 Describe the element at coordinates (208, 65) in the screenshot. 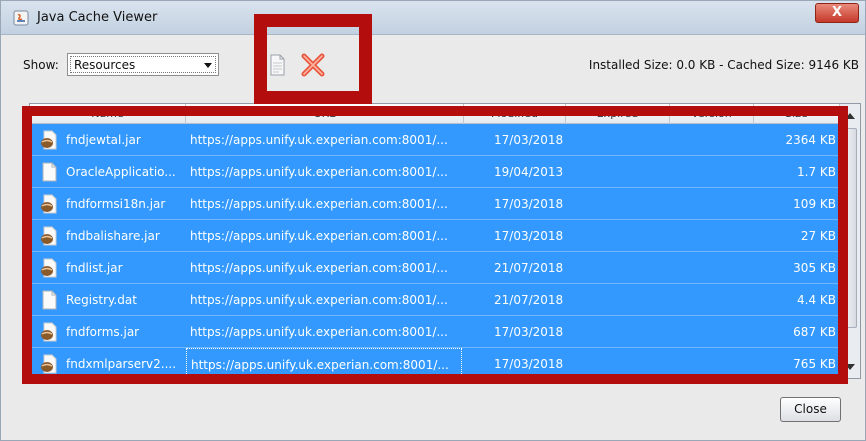

I see `chevron-down-icon` at that location.